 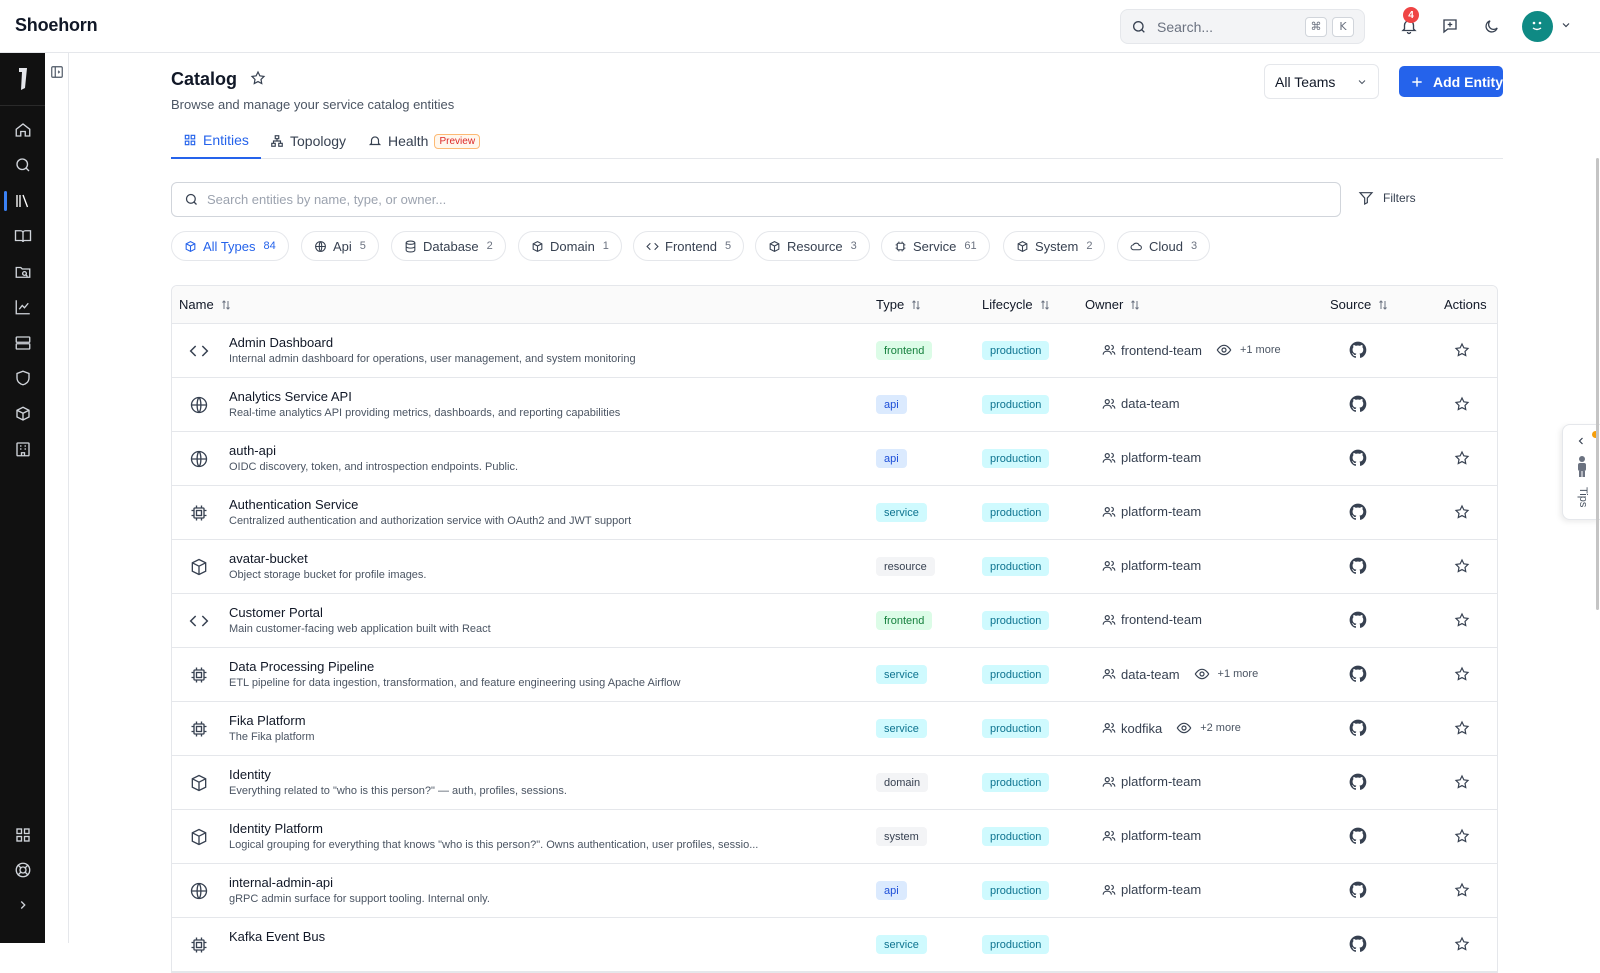 I want to click on owner-cell: frontend-team +1 more, so click(x=1191, y=350).